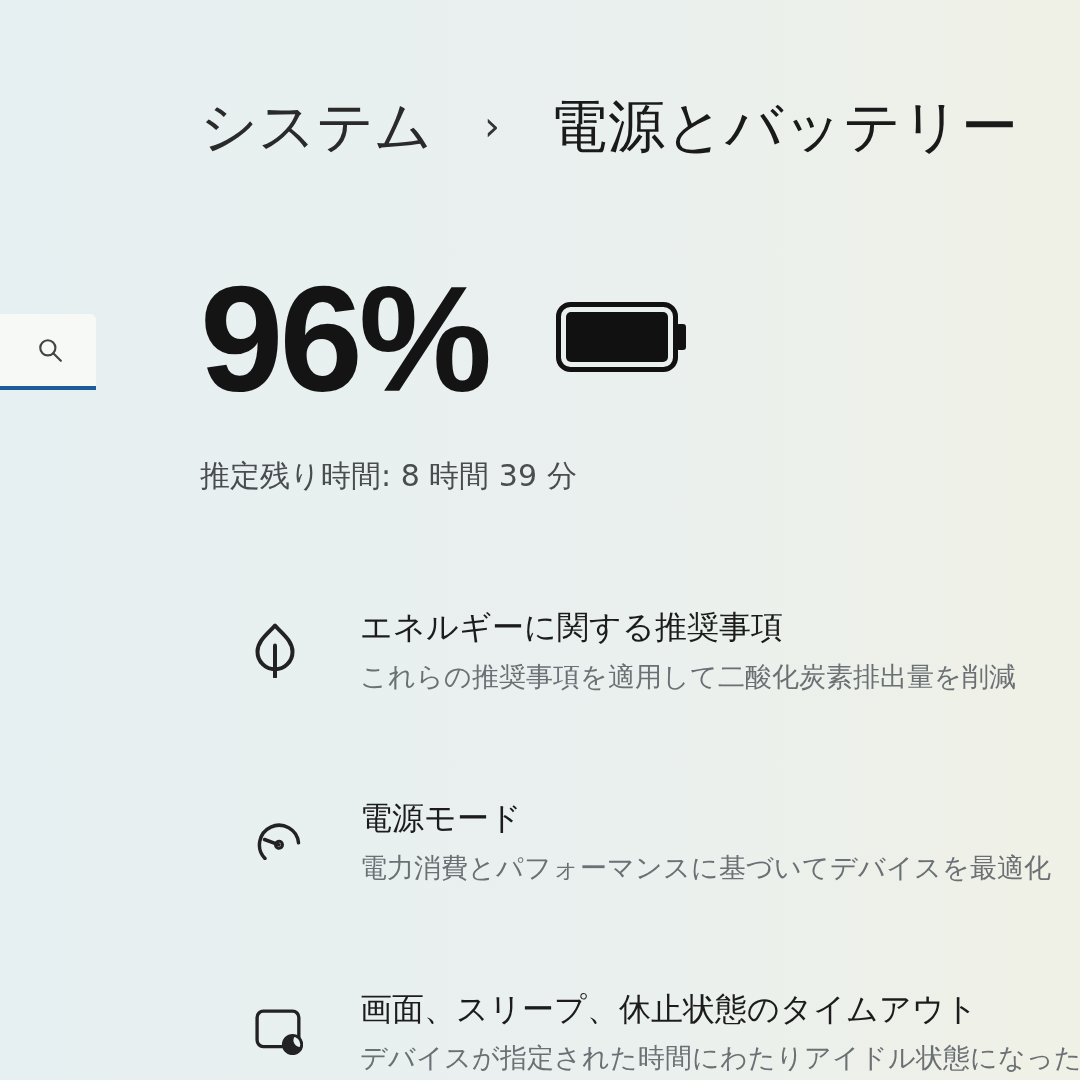 The image size is (1080, 1080). What do you see at coordinates (688, 677) in the screenshot?
I see `setting-description: これらの推奨事項を適用して二酸化炭素排出量を削減` at bounding box center [688, 677].